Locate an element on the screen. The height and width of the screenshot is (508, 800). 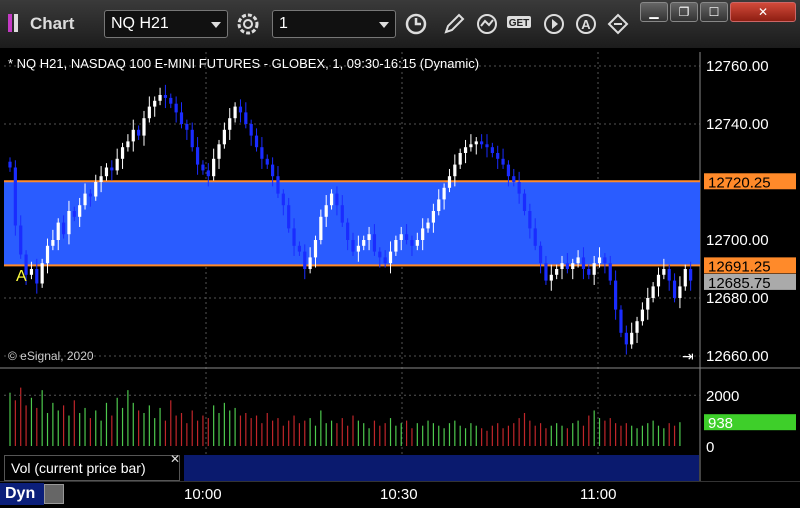
svg-text: GET is located at coordinates (519, 23).